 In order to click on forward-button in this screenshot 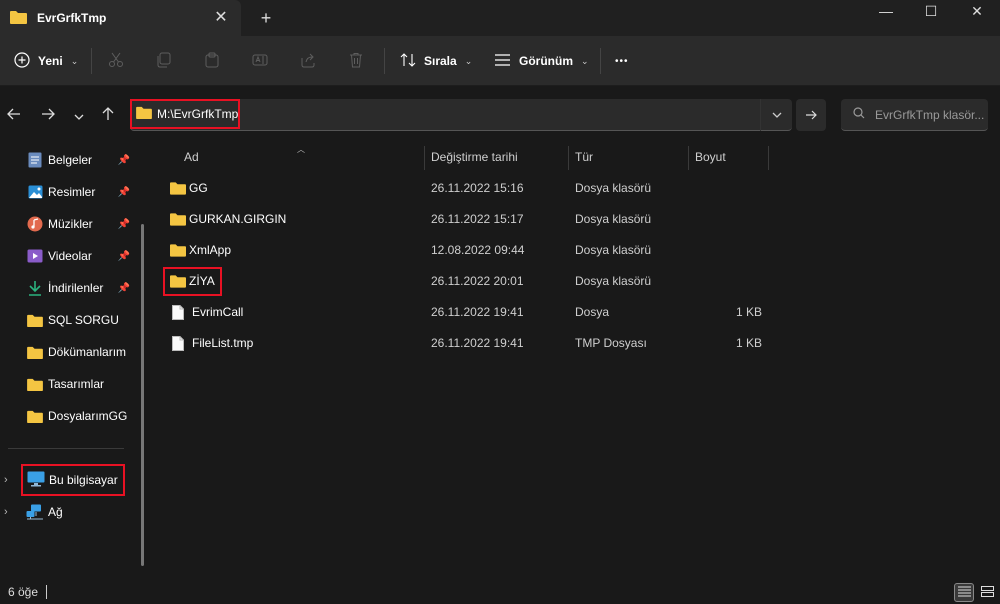, I will do `click(48, 116)`.